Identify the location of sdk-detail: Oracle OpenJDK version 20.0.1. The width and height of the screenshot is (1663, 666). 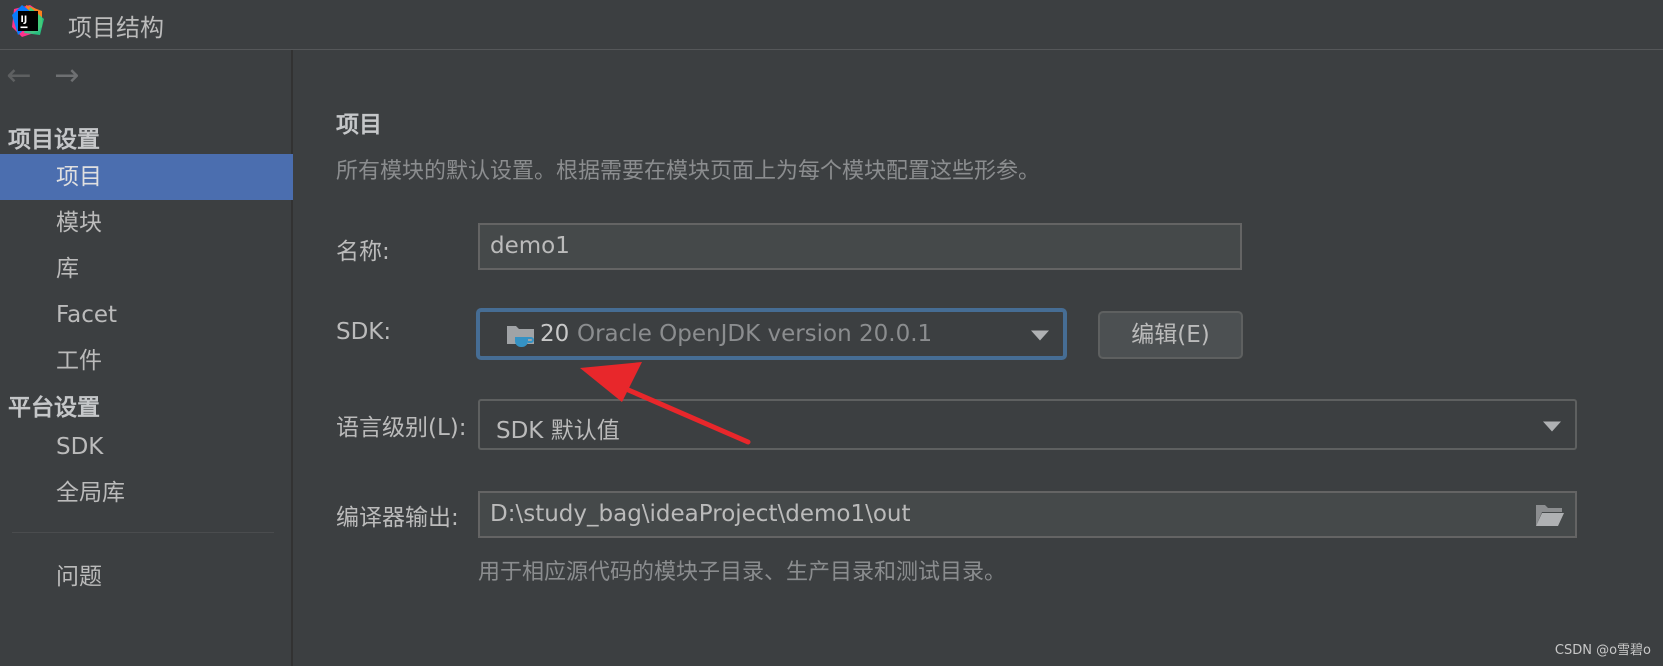
(755, 334).